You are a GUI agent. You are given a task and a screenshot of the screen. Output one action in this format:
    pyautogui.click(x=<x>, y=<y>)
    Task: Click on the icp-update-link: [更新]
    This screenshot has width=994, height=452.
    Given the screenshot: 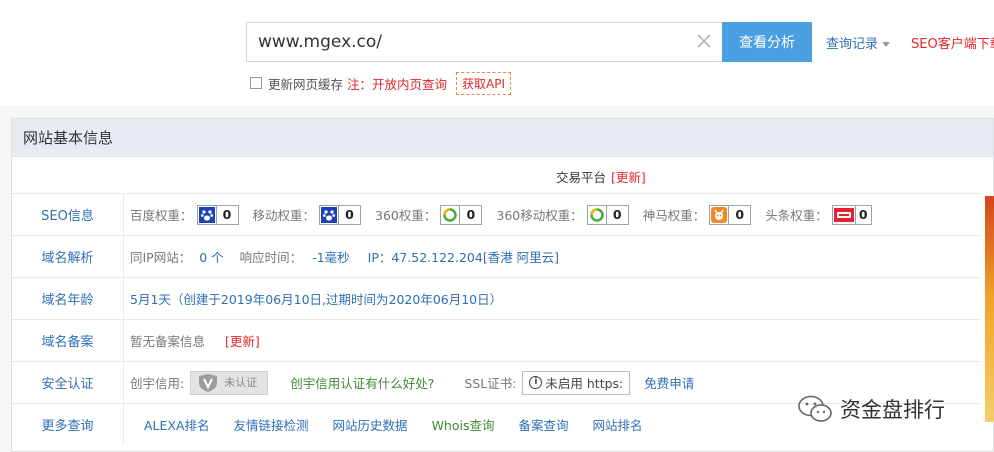 What is the action you would take?
    pyautogui.click(x=242, y=340)
    